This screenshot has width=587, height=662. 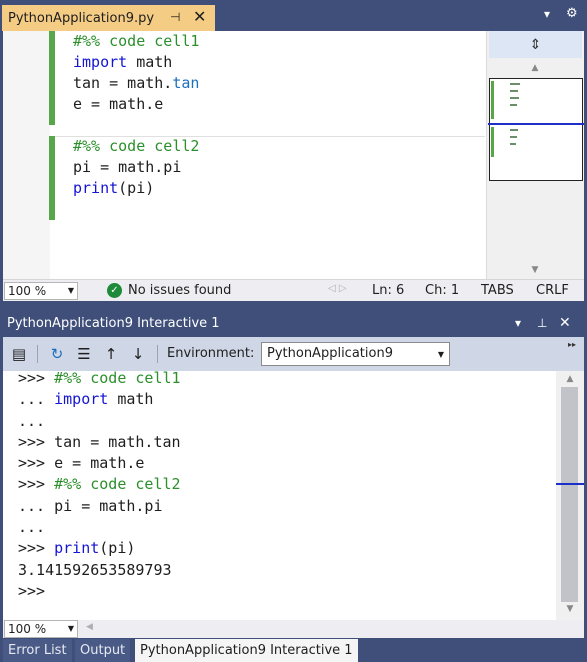 What do you see at coordinates (84, 354) in the screenshot?
I see `clear-screen-icon: ☰` at bounding box center [84, 354].